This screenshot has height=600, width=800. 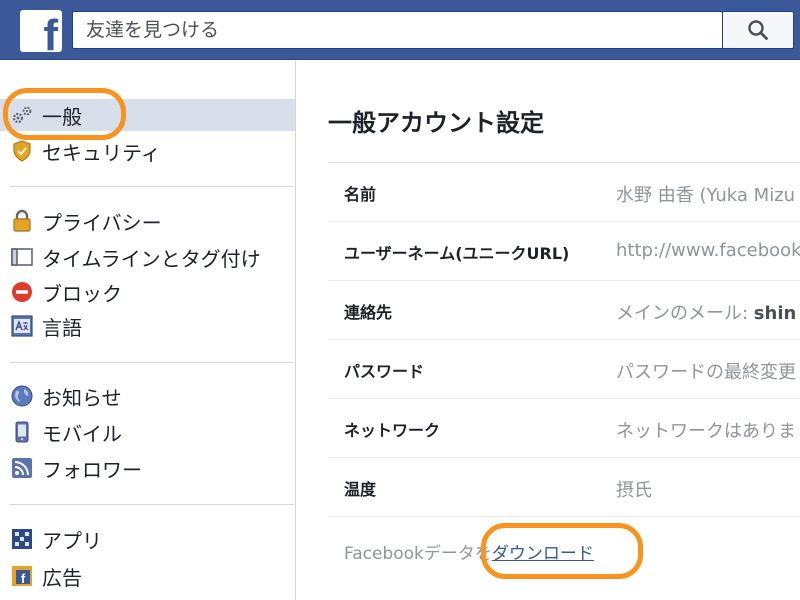 What do you see at coordinates (152, 468) in the screenshot?
I see `sidebar-item-followers: フォロワー` at bounding box center [152, 468].